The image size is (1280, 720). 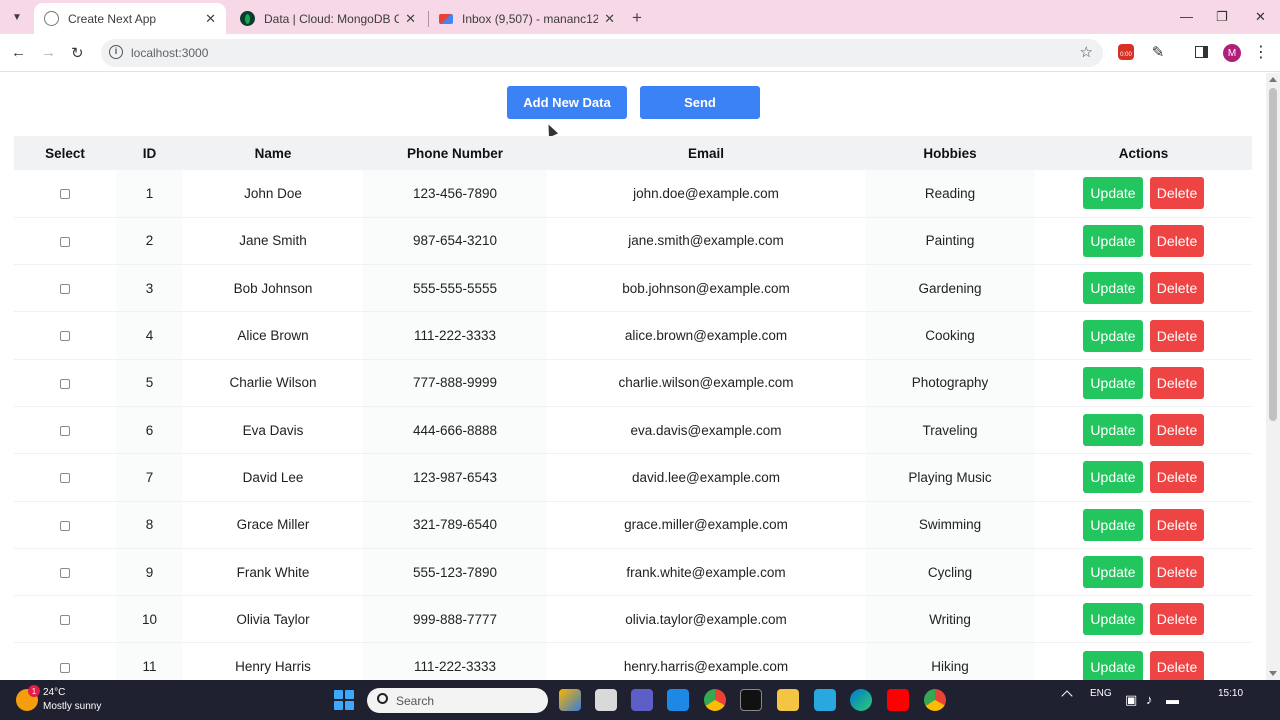 I want to click on scroll-down-icon, so click(x=1273, y=673).